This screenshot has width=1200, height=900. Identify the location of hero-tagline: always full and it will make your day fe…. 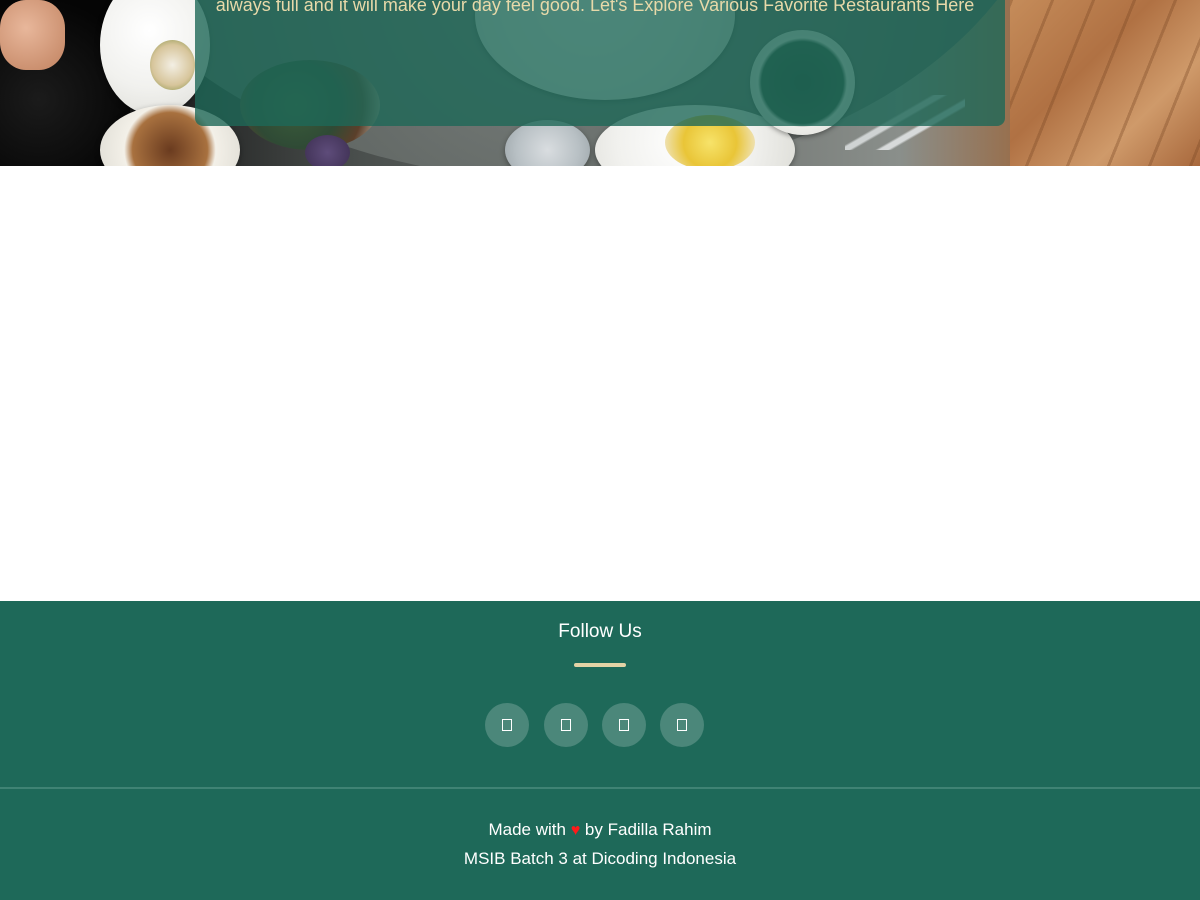
(595, 7).